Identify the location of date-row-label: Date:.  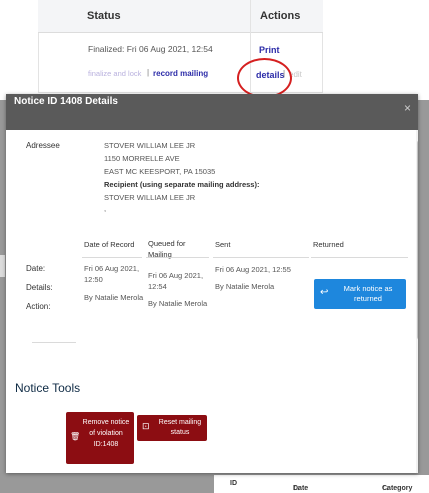
(36, 268).